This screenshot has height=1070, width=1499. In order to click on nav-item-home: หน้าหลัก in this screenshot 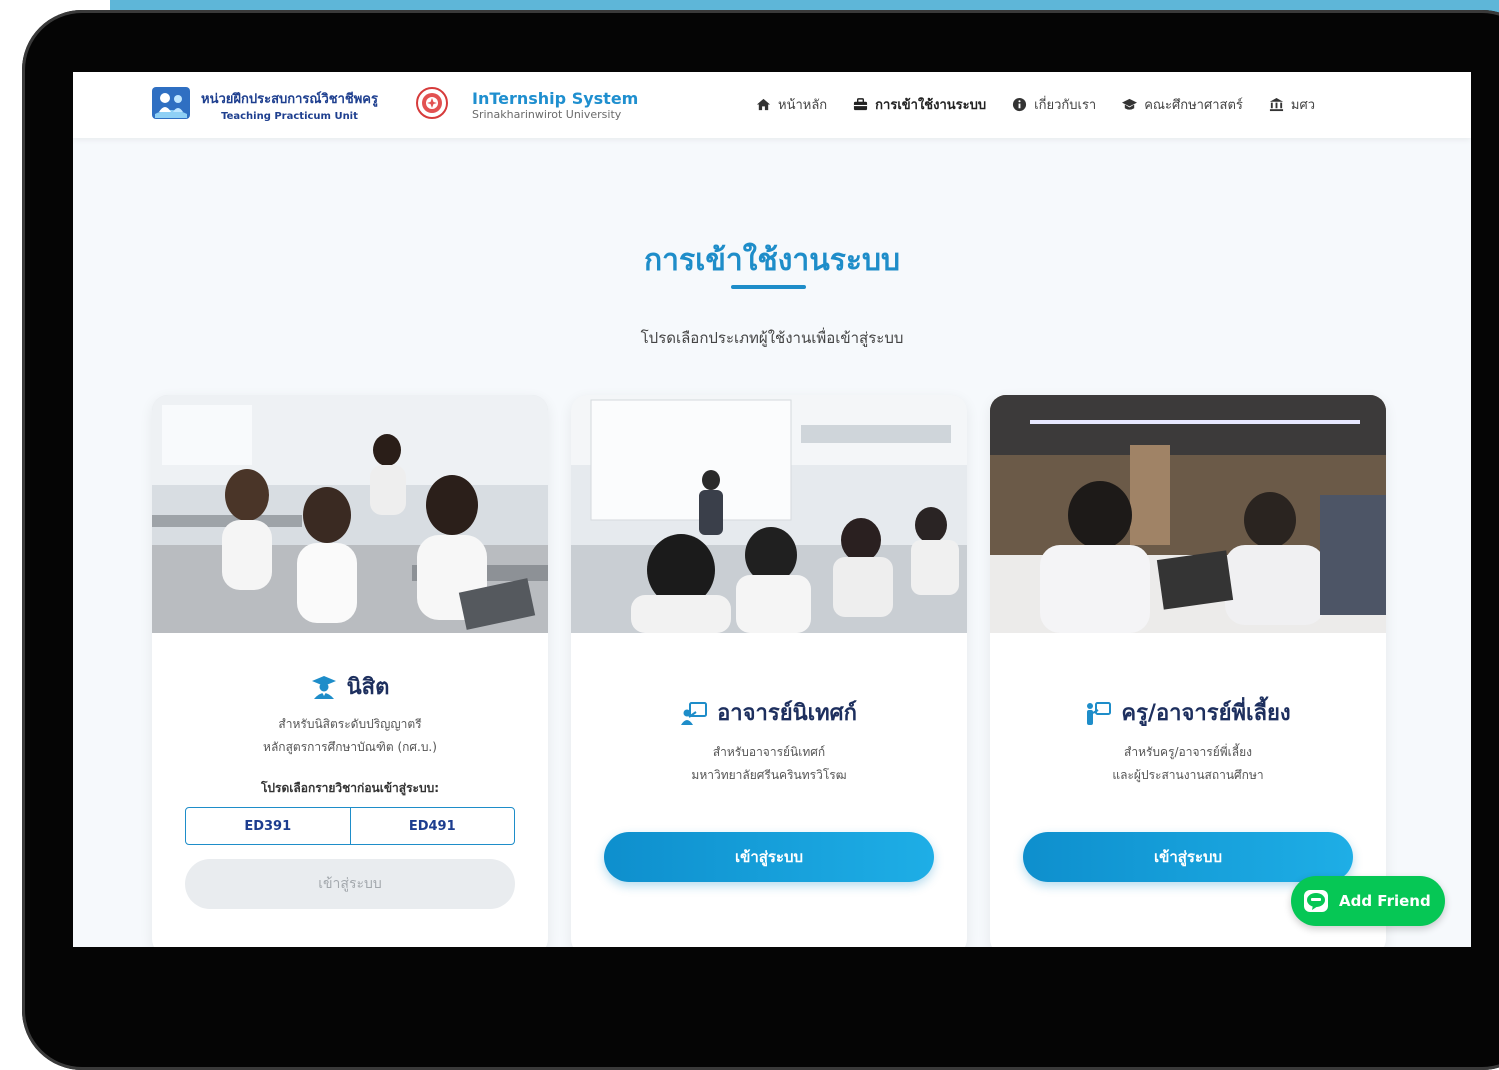, I will do `click(791, 104)`.